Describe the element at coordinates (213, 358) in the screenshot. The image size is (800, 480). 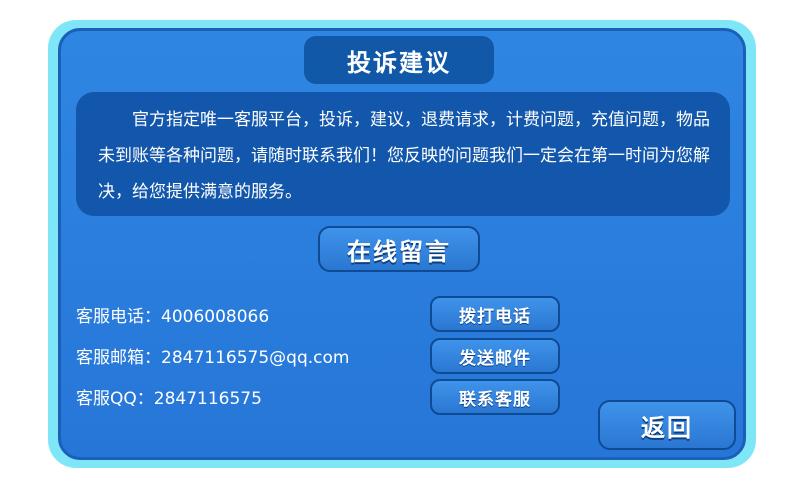
I see `email-info: 客服邮箱：2847116575@qq.com` at that location.